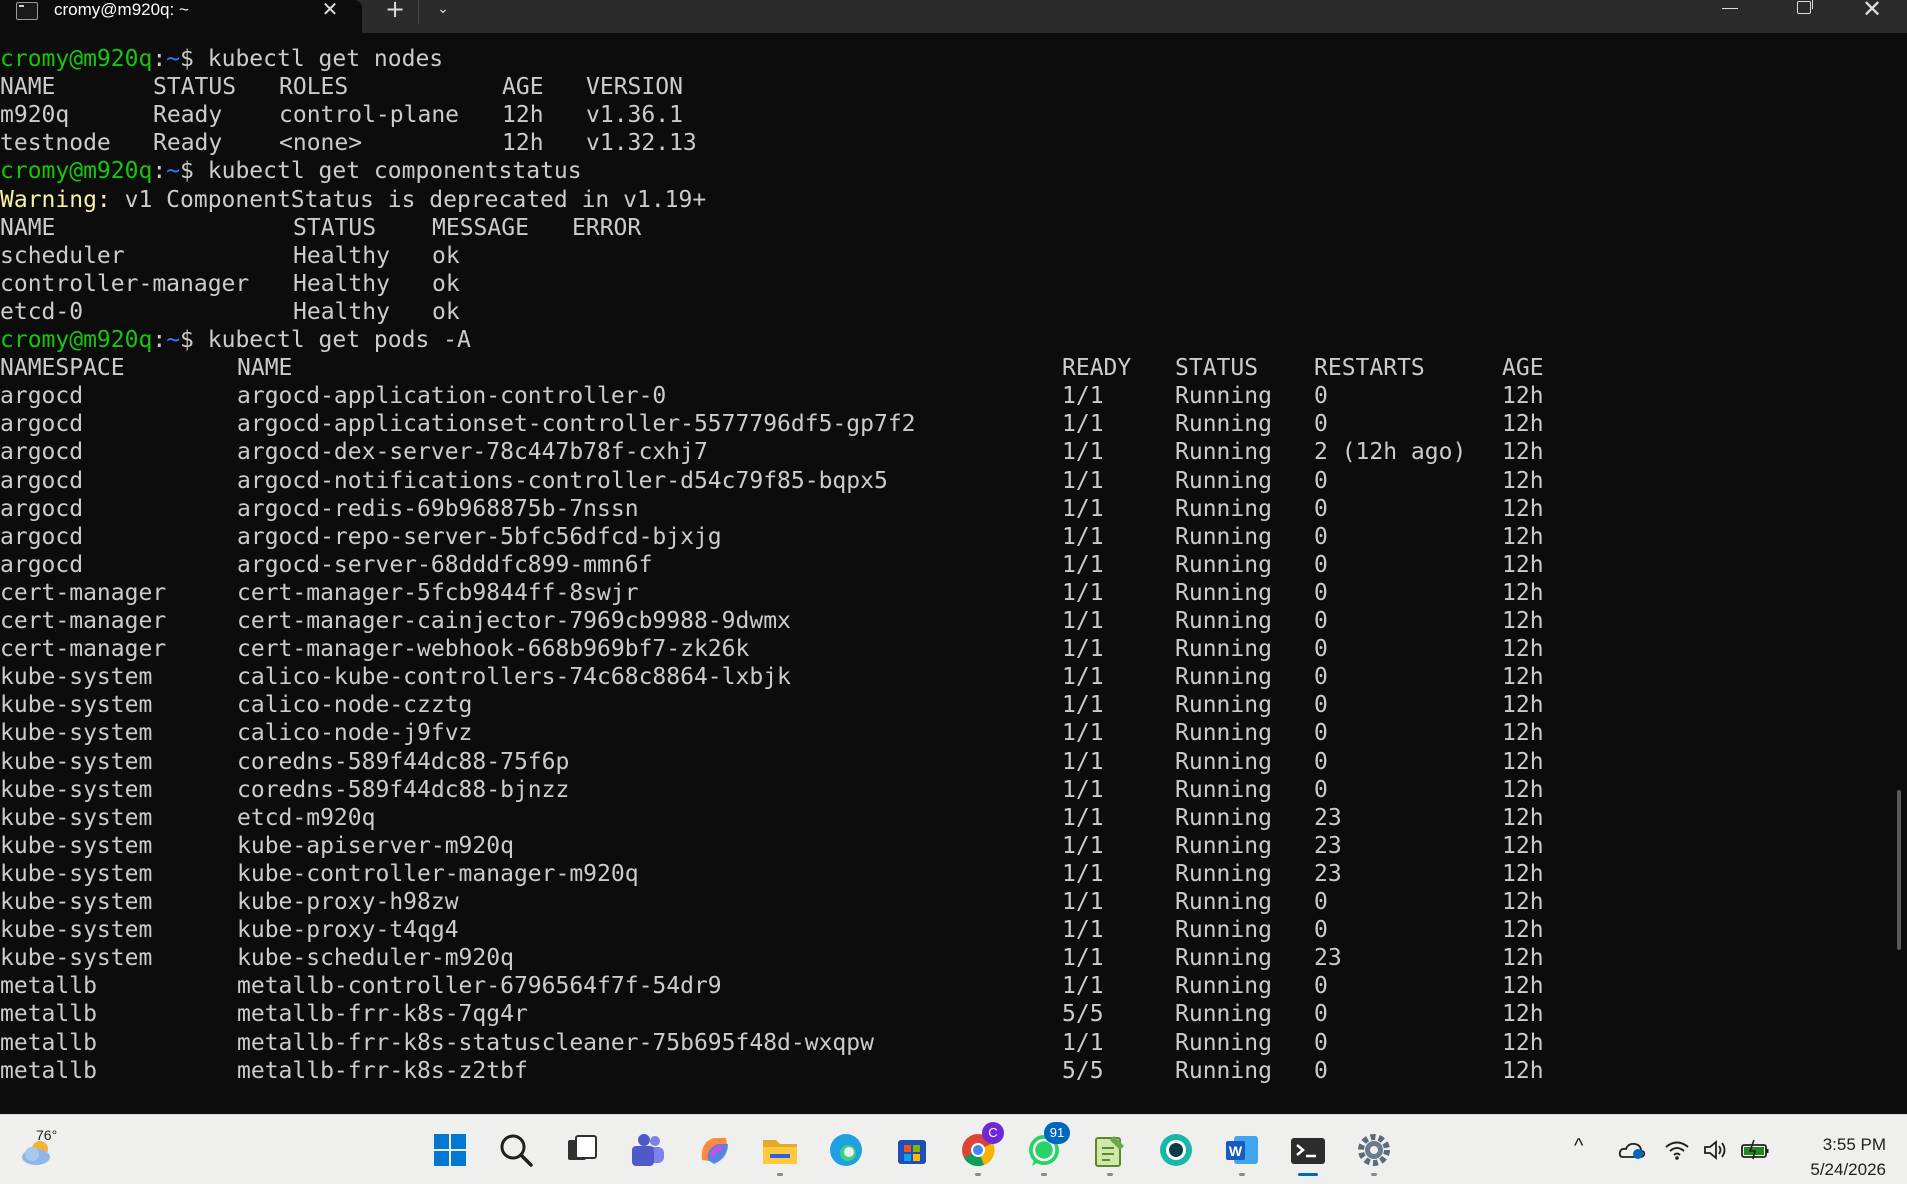  I want to click on clock-time: 3:55 PM, so click(1843, 1145).